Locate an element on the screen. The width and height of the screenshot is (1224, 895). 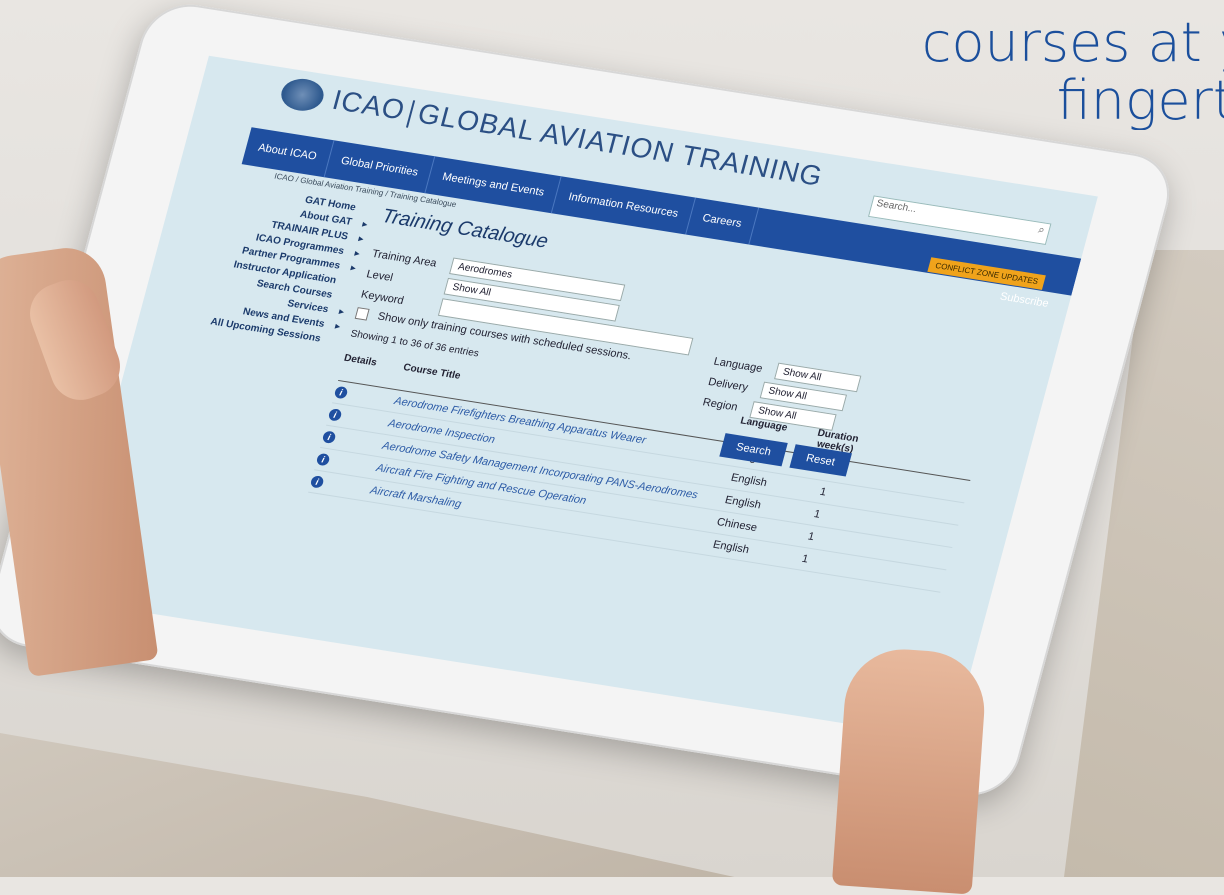
header-details: Details is located at coordinates (372, 368).